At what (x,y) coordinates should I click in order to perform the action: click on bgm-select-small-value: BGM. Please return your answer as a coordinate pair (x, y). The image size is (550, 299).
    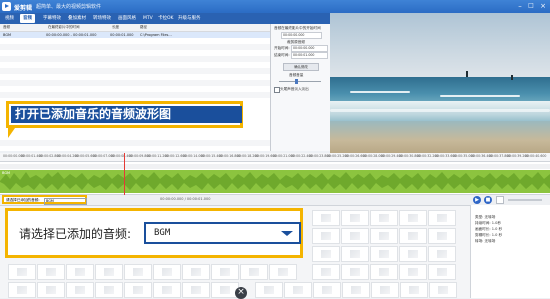
    Looking at the image, I should click on (65, 201).